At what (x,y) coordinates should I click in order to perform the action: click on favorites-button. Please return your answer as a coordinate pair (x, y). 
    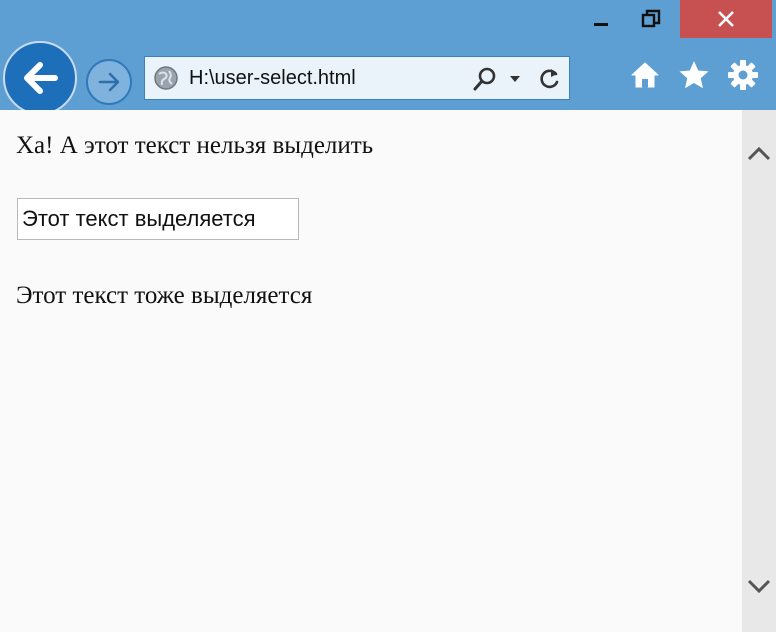
    Looking at the image, I should click on (694, 75).